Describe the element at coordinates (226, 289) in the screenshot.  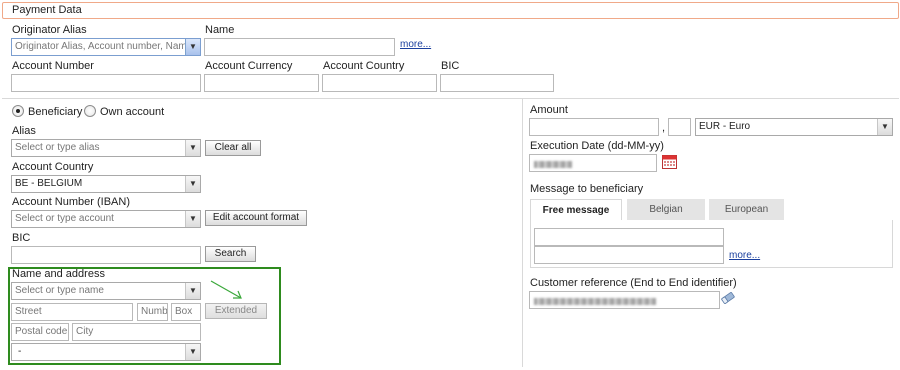
I see `green-arrow-annotation` at that location.